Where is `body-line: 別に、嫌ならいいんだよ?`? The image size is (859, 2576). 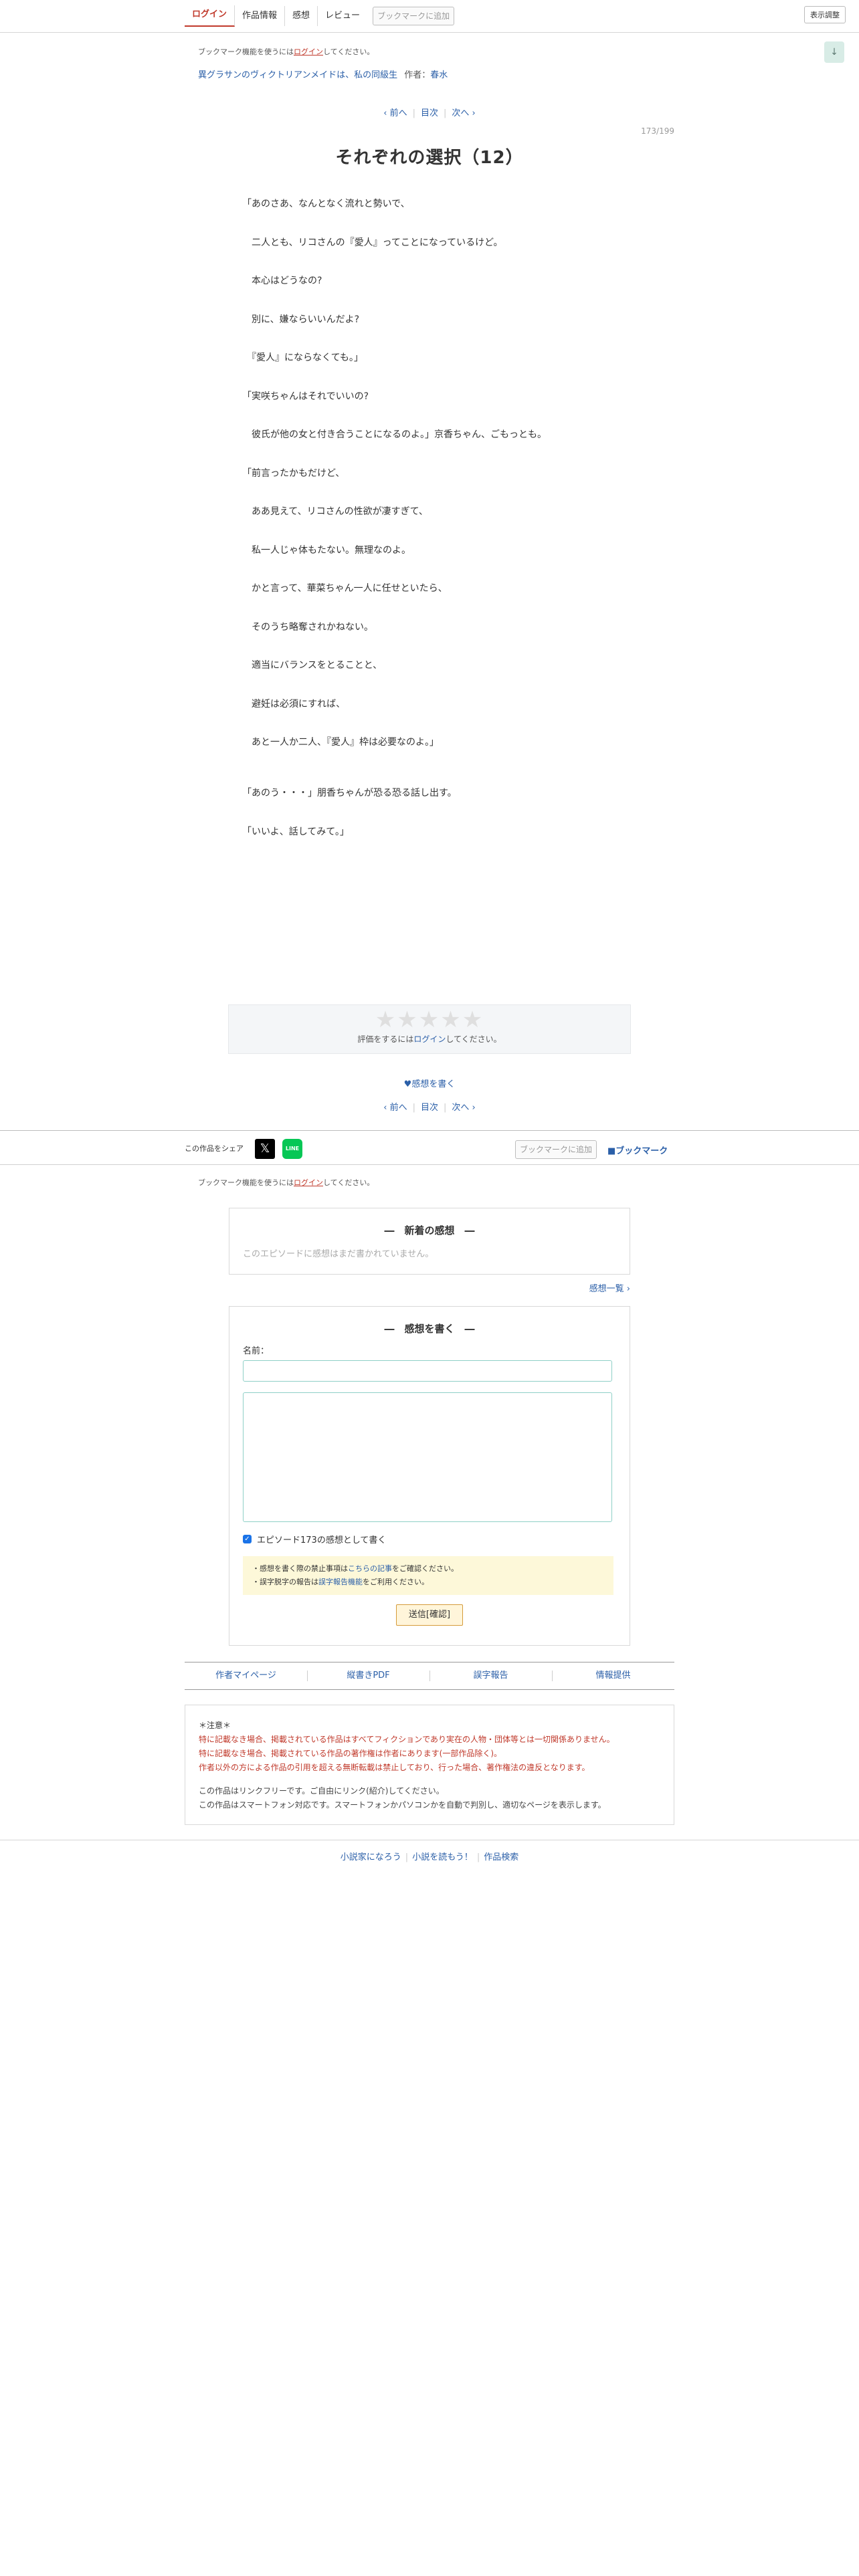 body-line: 別に、嫌ならいいんだよ? is located at coordinates (301, 319).